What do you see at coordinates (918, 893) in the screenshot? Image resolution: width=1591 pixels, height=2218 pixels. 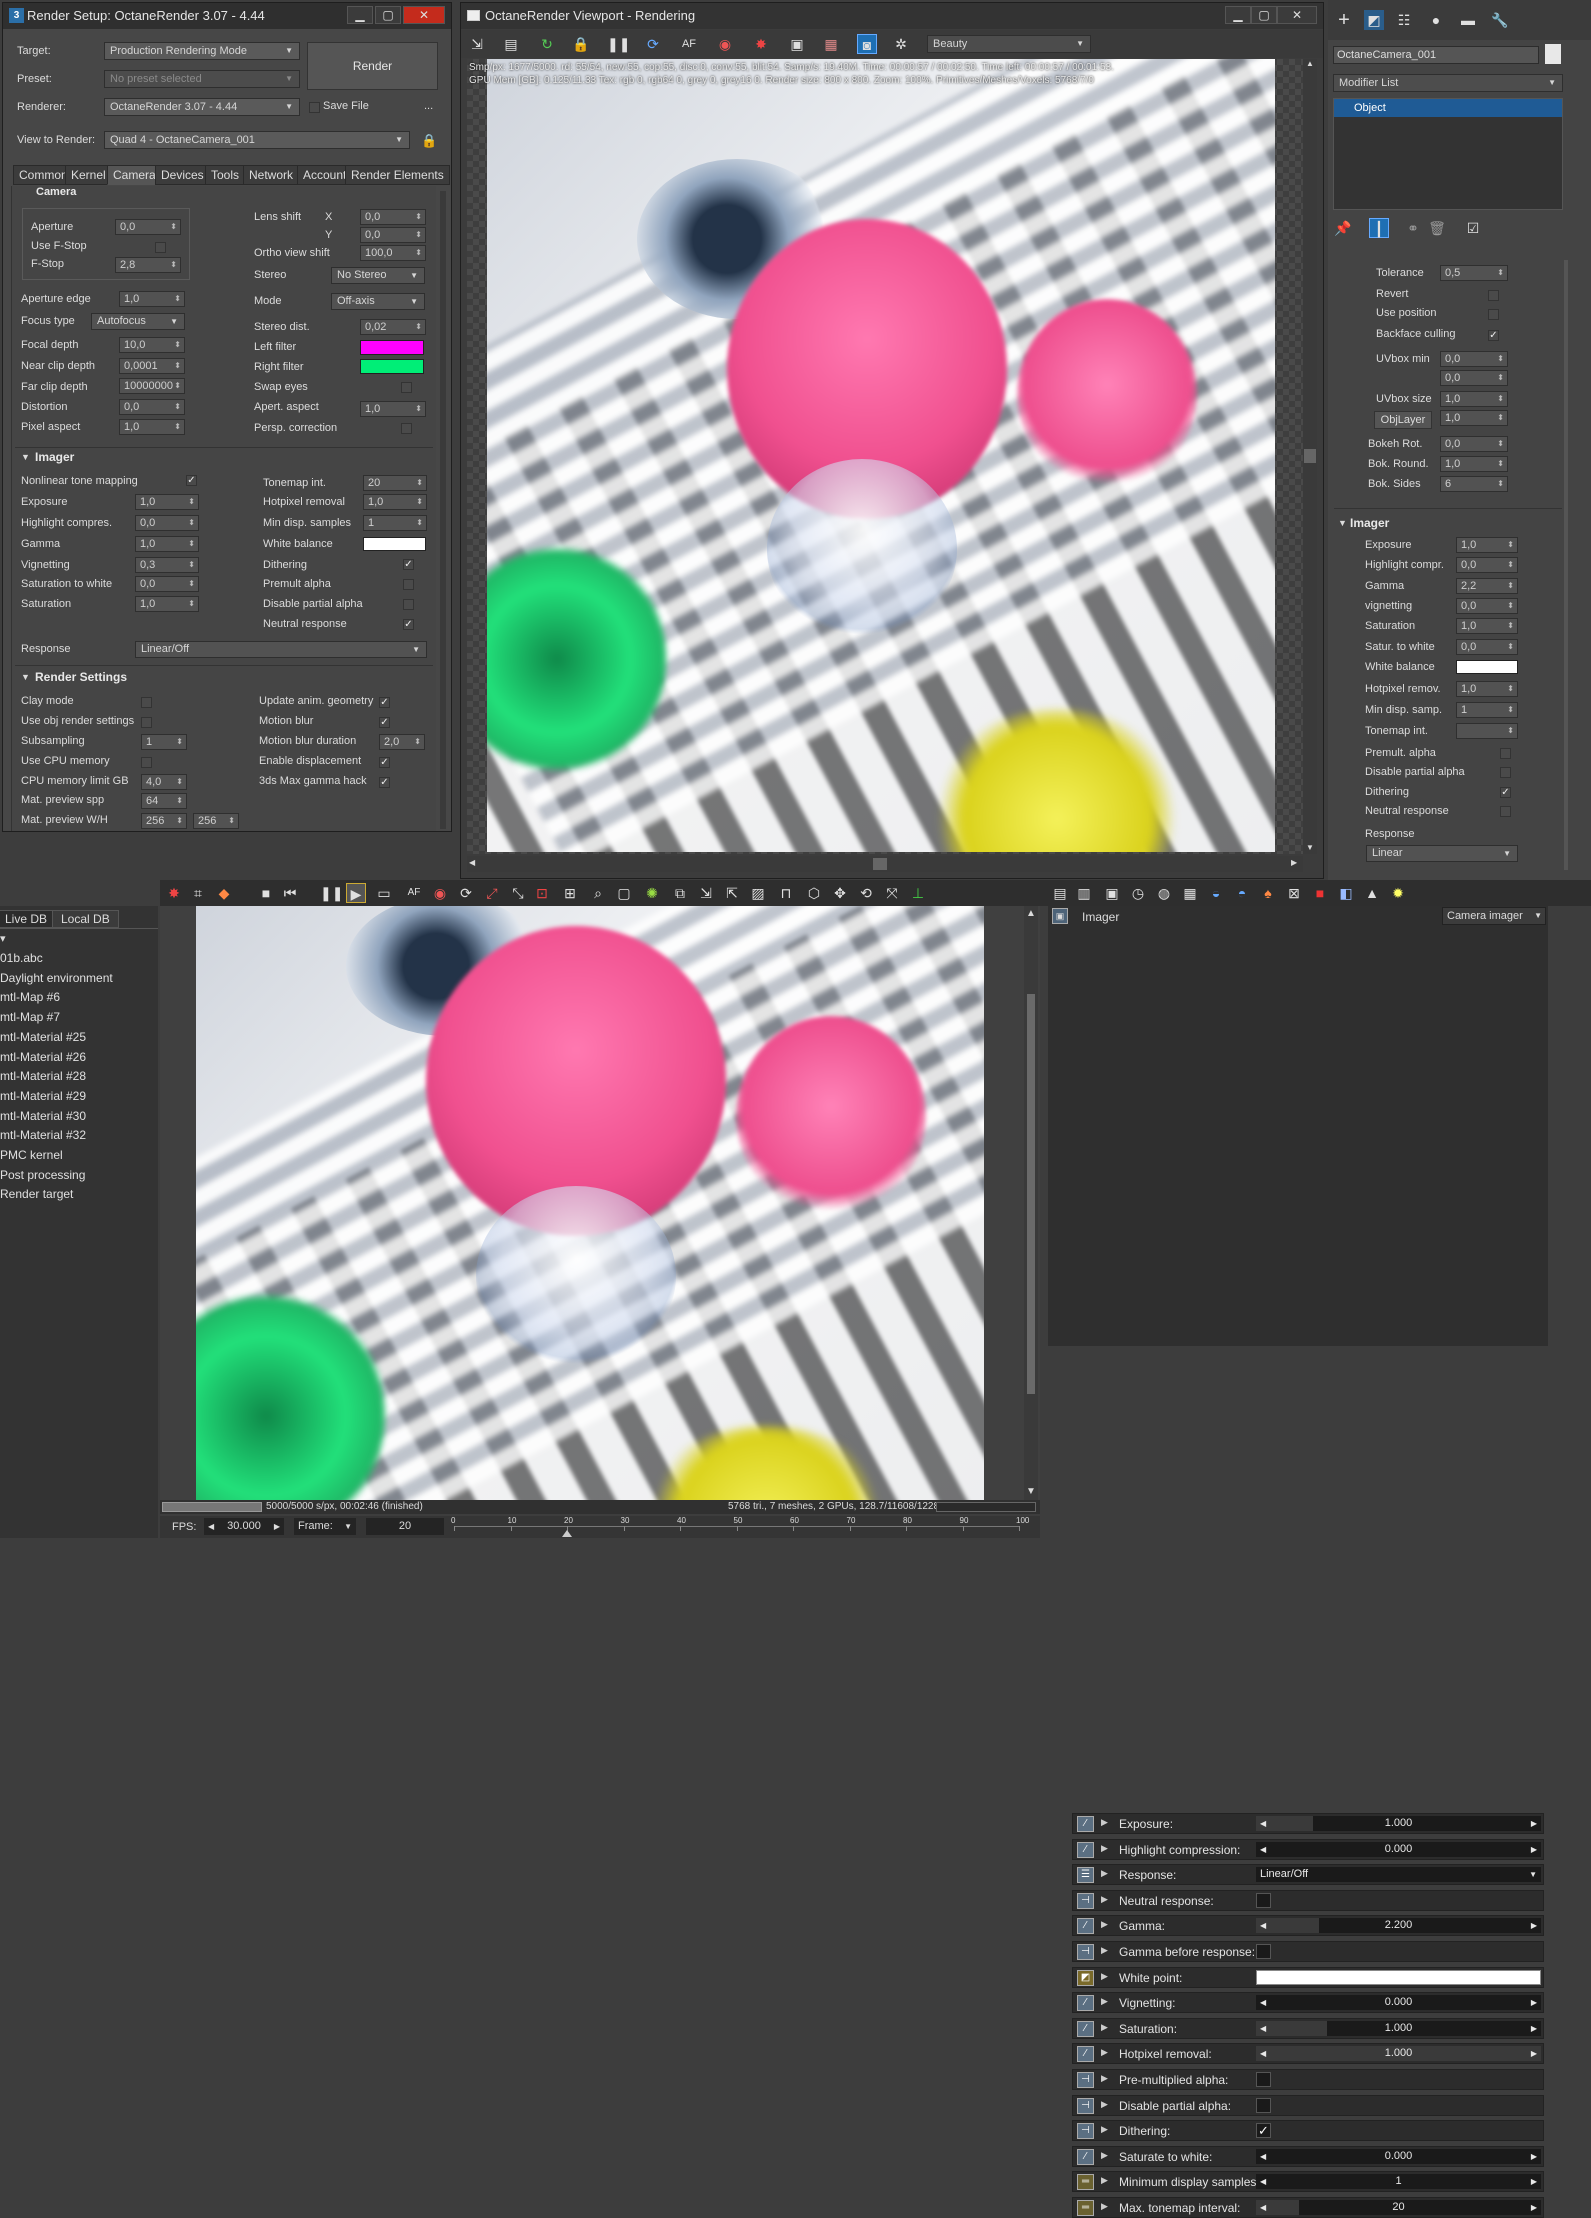 I see `gizmo-icon: ⊥` at bounding box center [918, 893].